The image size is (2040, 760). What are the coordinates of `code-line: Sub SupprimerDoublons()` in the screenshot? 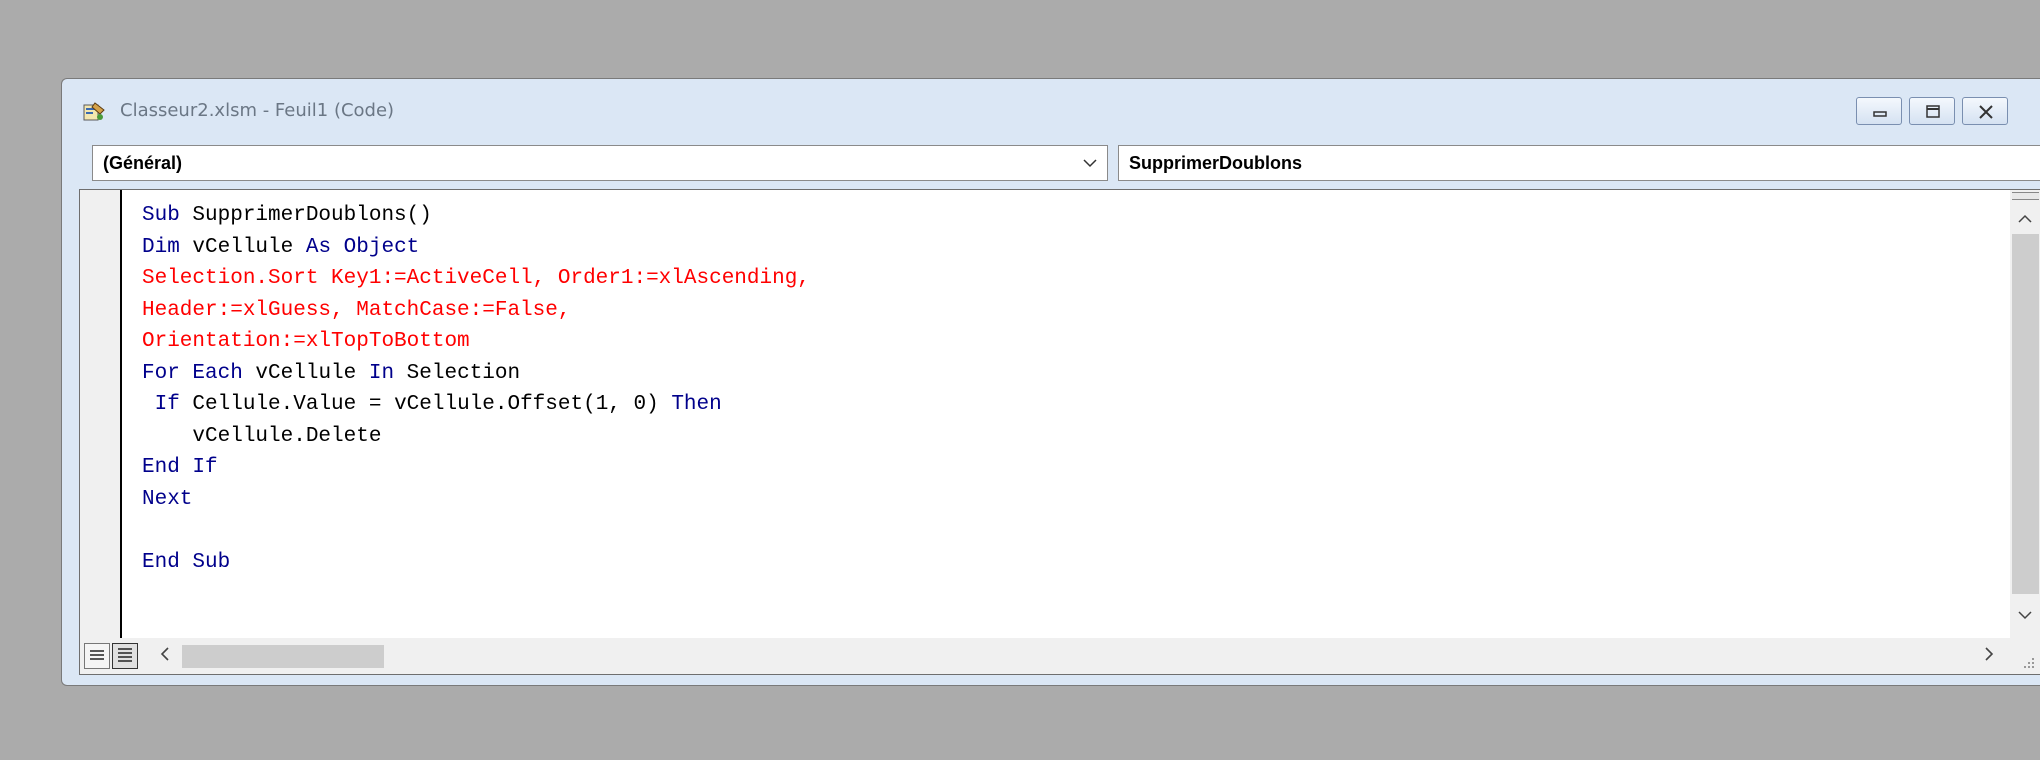 It's located at (287, 215).